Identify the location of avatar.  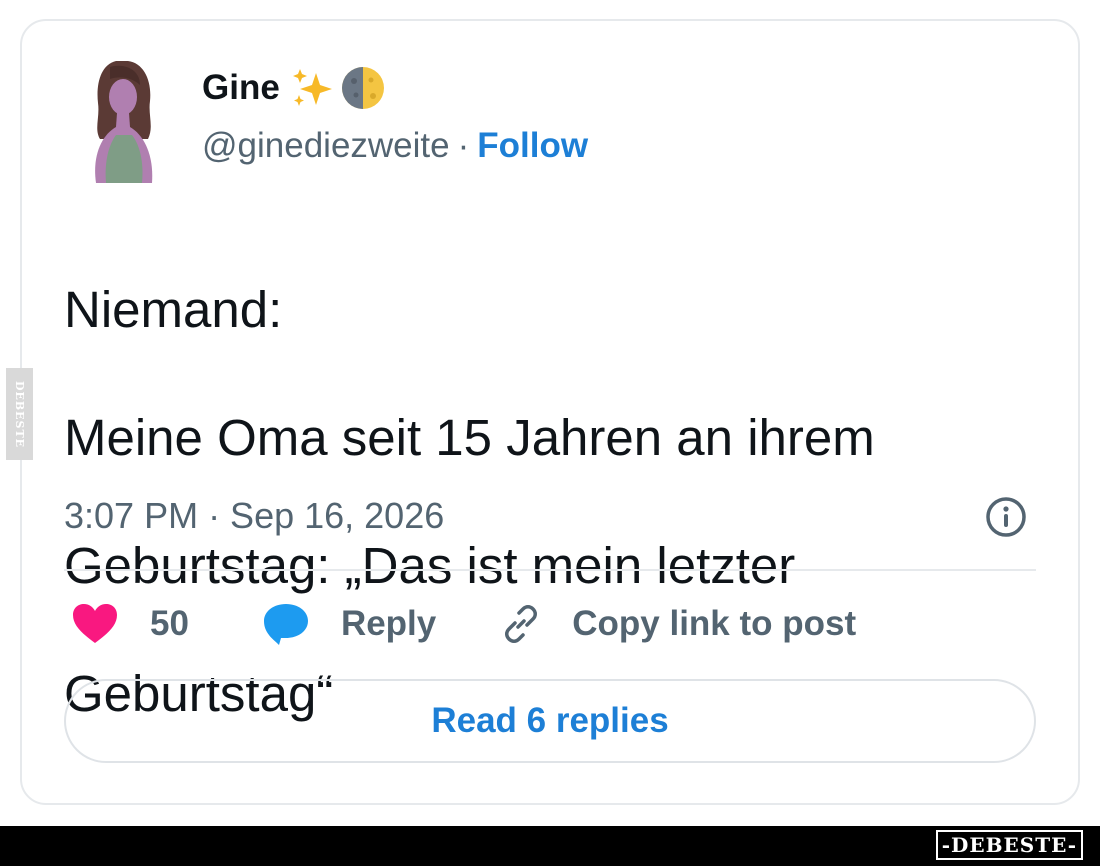
(125, 119).